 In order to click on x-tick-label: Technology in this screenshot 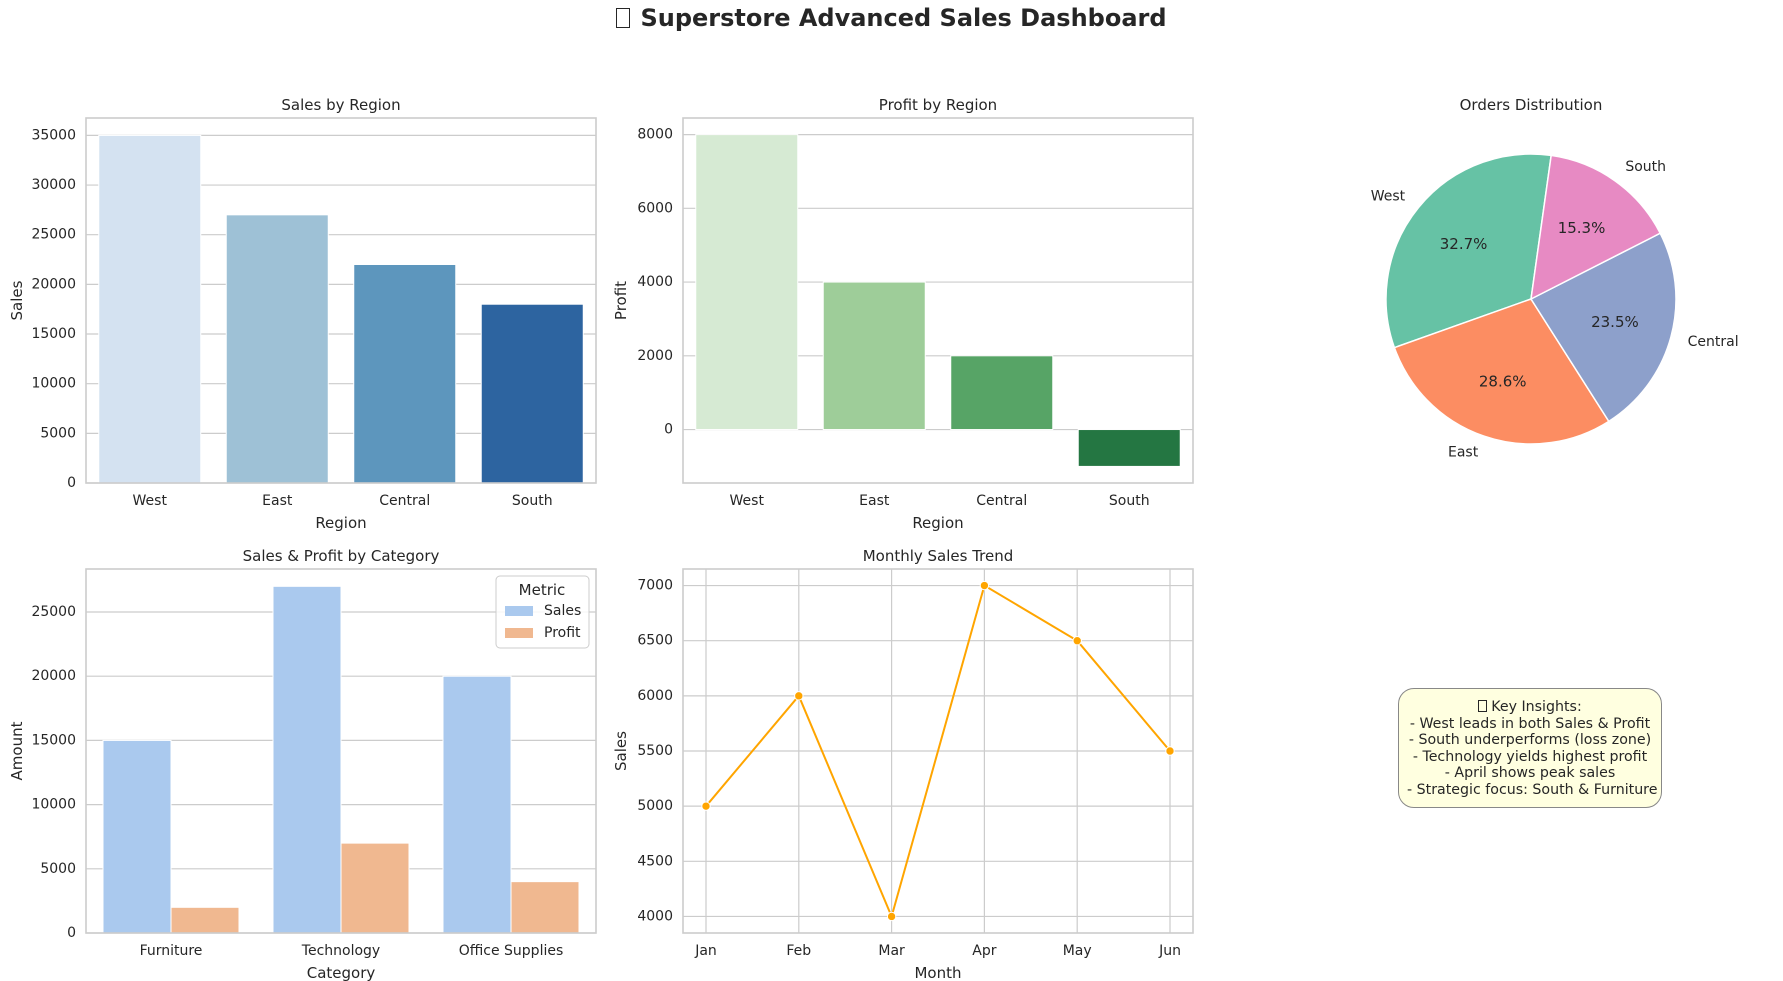, I will do `click(340, 951)`.